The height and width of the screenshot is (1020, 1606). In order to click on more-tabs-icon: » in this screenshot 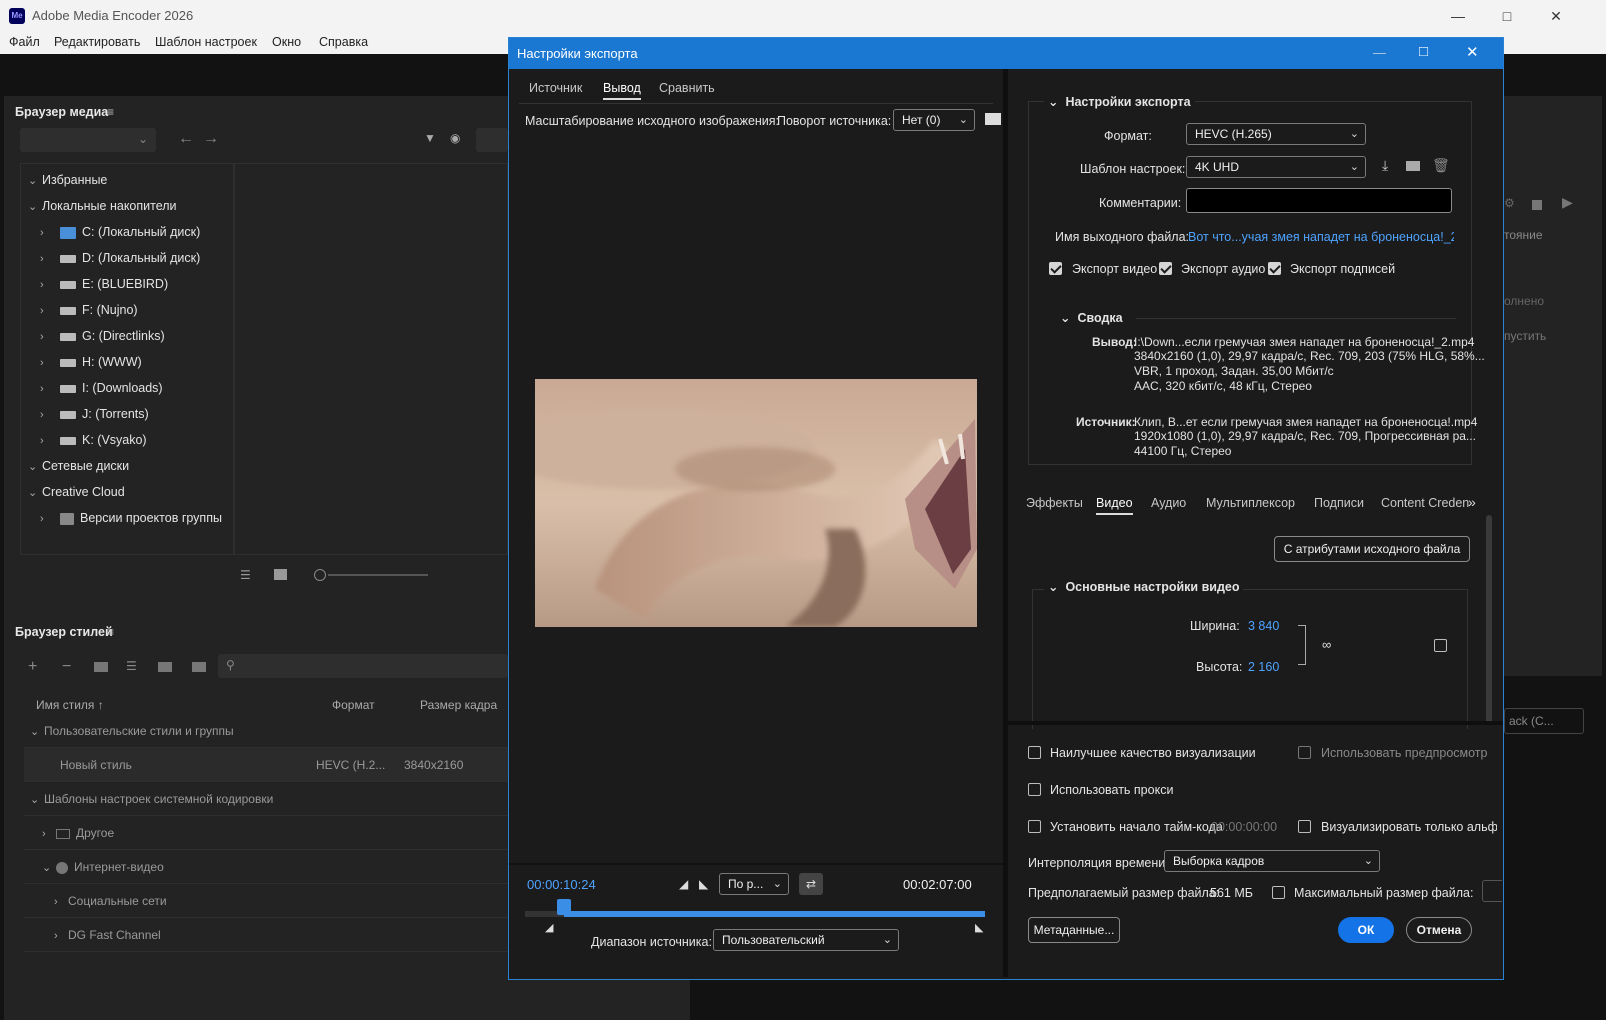, I will do `click(1472, 502)`.